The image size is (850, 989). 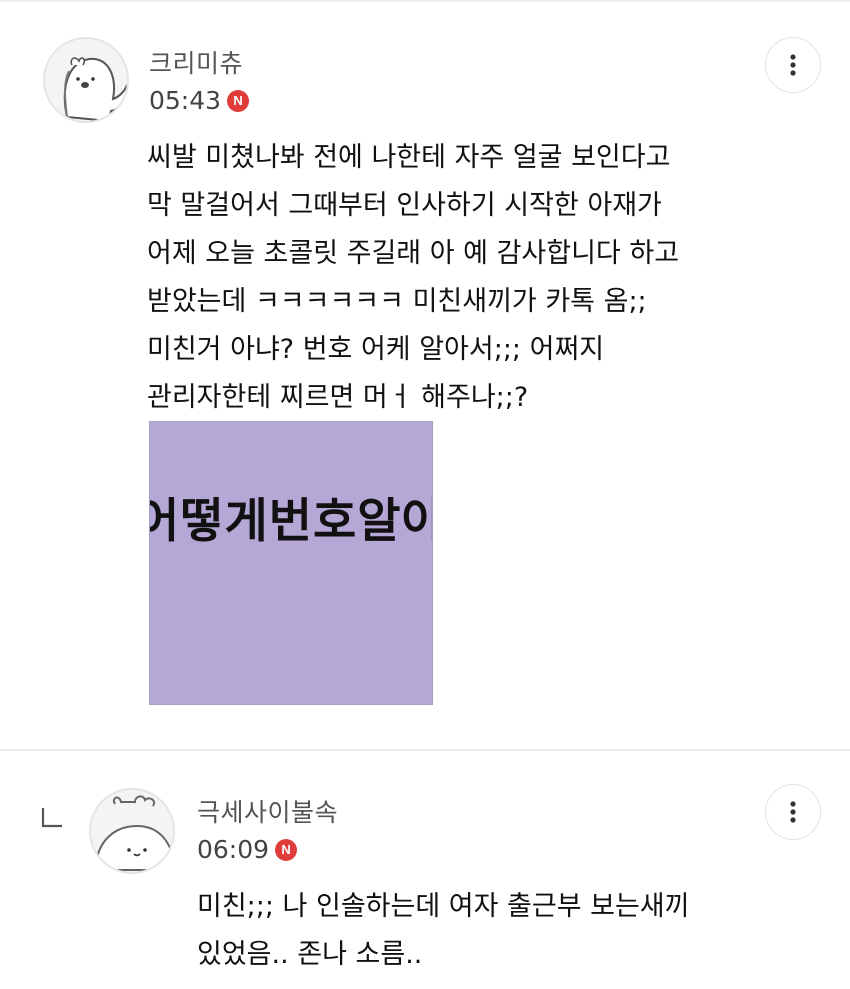 What do you see at coordinates (443, 931) in the screenshot?
I see `comment-text: 미친;;; 나 인솔하는데 여자 출근부 보는새끼 있었음.. 존나 소름..` at bounding box center [443, 931].